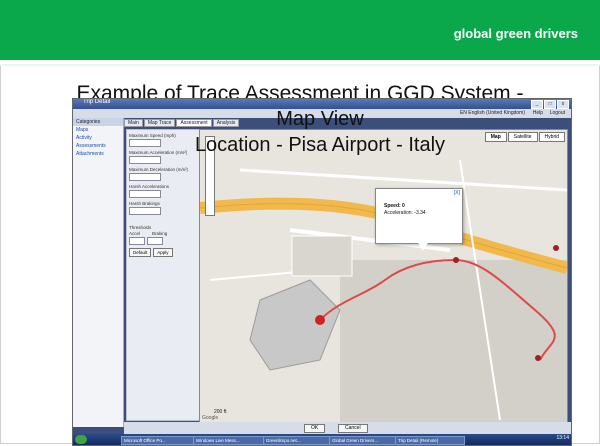 This screenshot has width=600, height=446. Describe the element at coordinates (81, 439) in the screenshot. I see `start-button` at that location.